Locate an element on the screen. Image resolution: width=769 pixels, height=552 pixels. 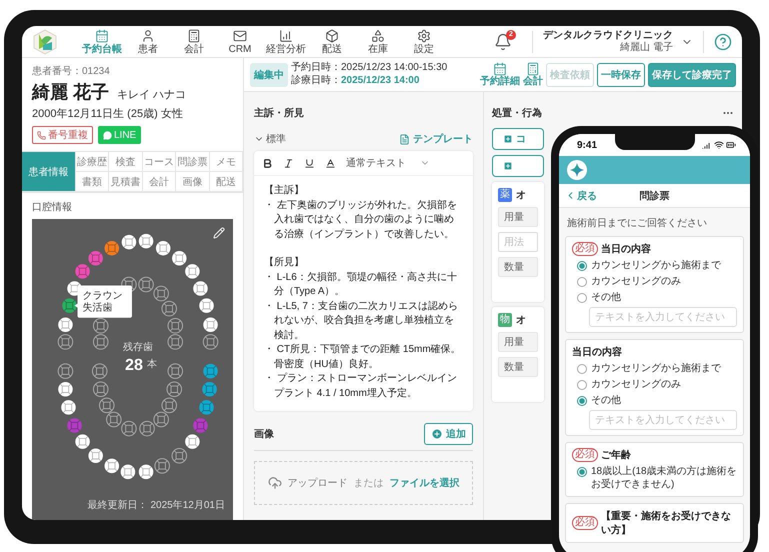
text-color-icon is located at coordinates (330, 163).